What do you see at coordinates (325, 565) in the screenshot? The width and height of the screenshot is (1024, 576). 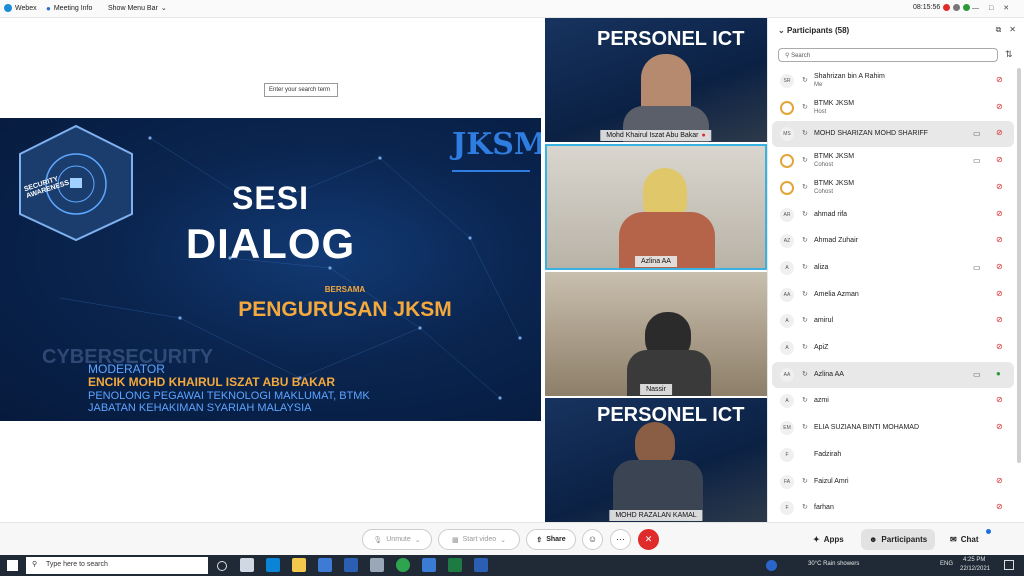 I see `store-icon` at bounding box center [325, 565].